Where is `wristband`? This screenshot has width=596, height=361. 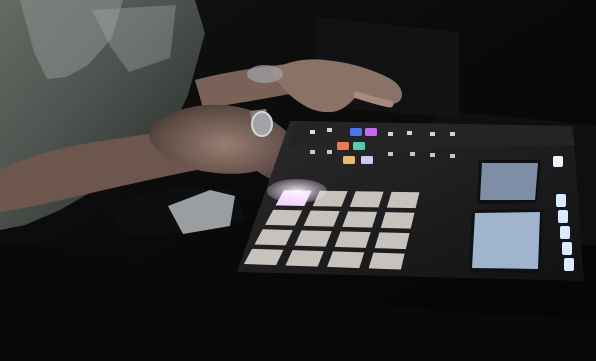
wristband is located at coordinates (265, 74).